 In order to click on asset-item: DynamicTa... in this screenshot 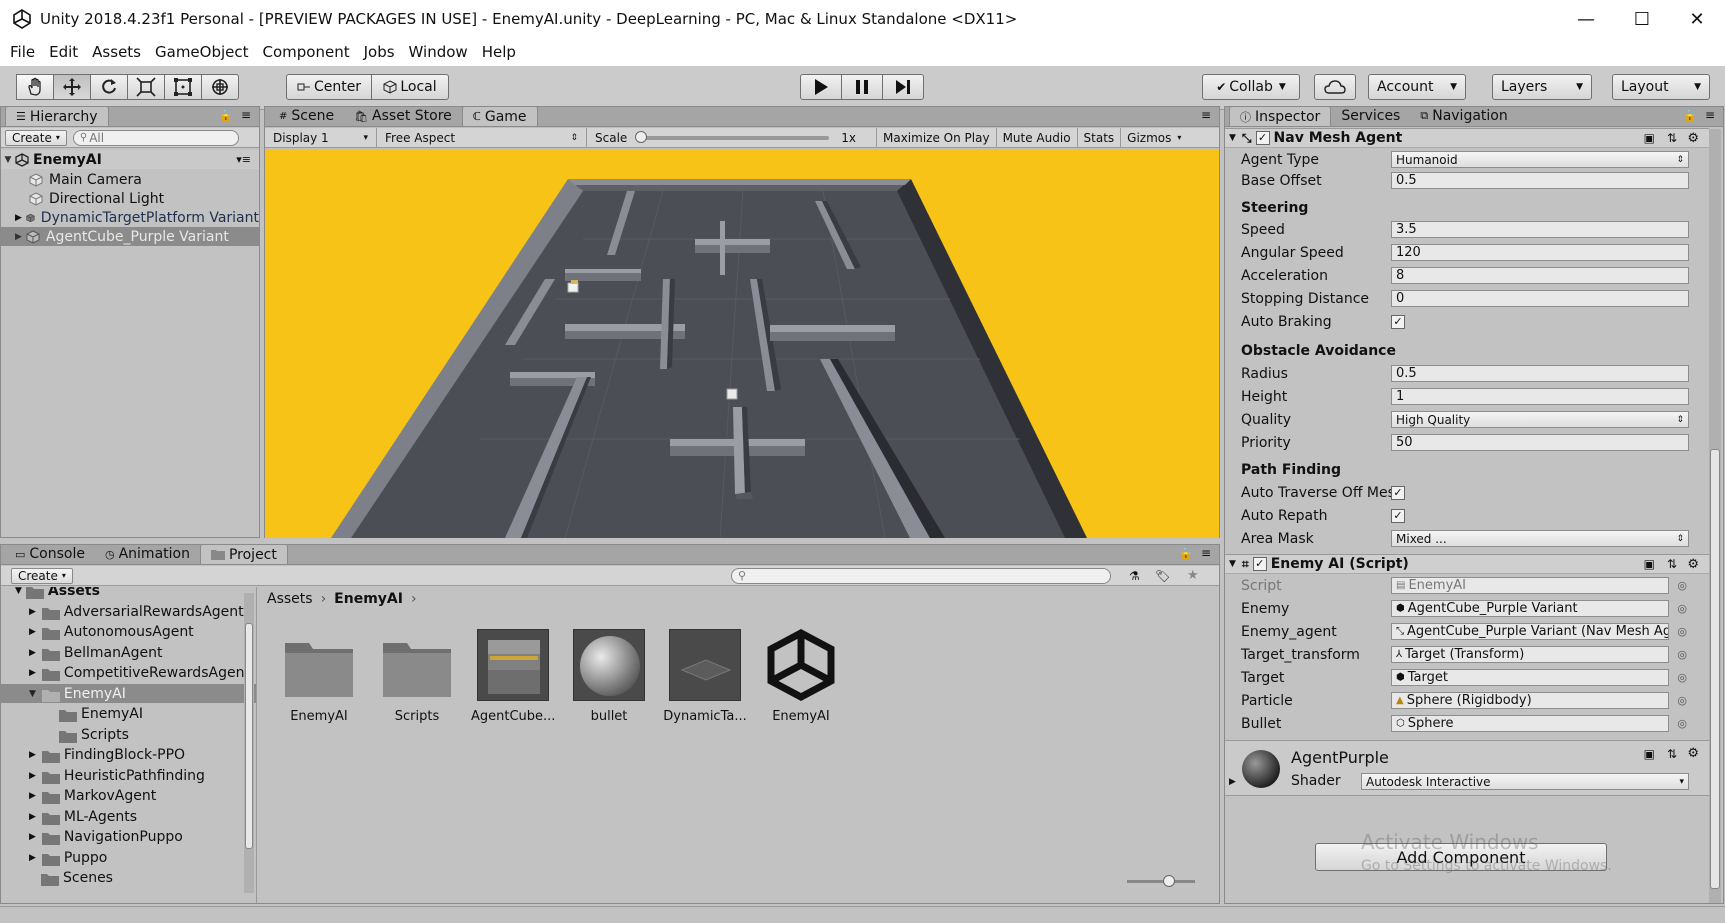, I will do `click(705, 676)`.